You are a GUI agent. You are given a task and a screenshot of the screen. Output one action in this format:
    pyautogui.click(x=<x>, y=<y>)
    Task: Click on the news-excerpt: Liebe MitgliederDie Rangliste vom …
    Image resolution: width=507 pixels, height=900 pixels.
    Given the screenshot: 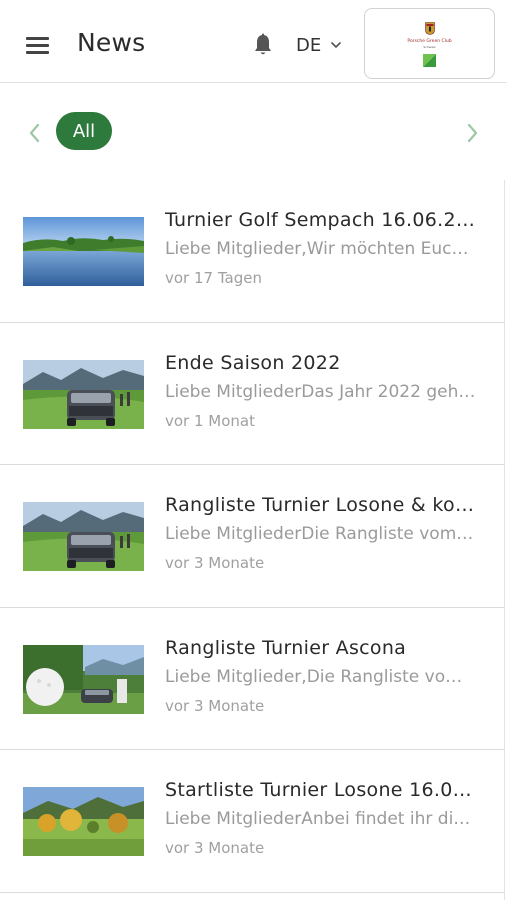 What is the action you would take?
    pyautogui.click(x=321, y=534)
    